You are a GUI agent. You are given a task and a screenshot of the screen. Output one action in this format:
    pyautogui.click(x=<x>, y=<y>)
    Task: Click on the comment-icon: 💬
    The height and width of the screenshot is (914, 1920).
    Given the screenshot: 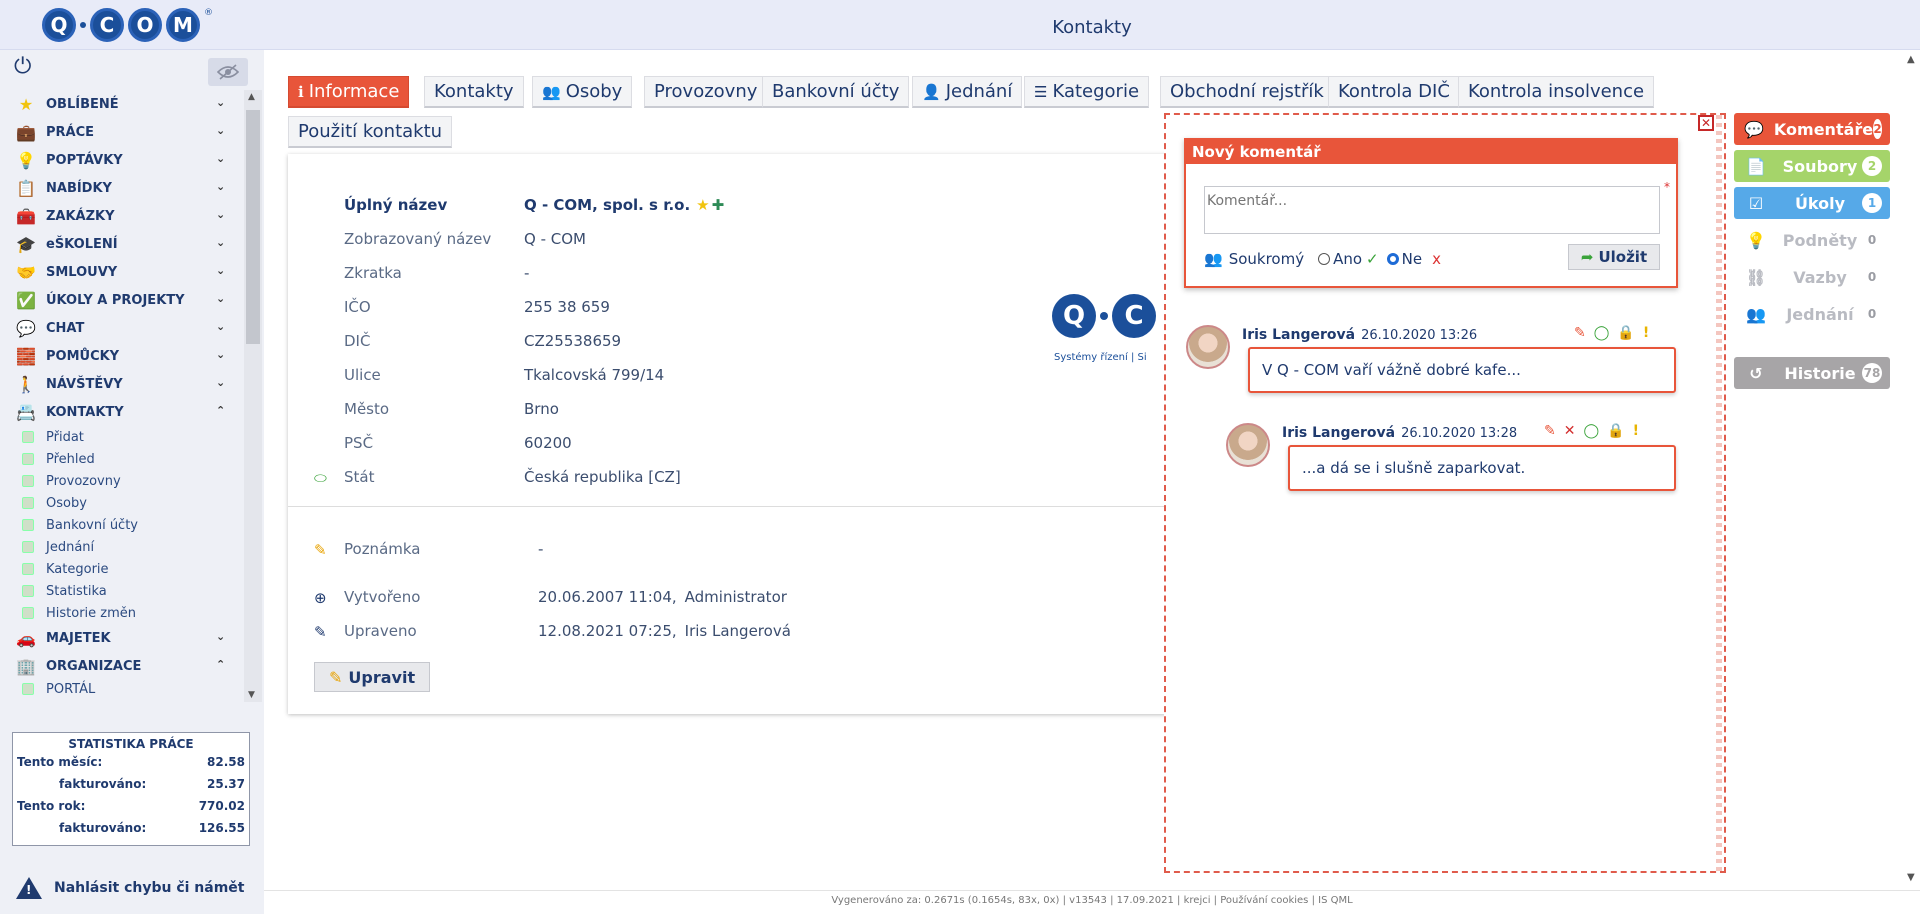 What is the action you would take?
    pyautogui.click(x=1754, y=129)
    